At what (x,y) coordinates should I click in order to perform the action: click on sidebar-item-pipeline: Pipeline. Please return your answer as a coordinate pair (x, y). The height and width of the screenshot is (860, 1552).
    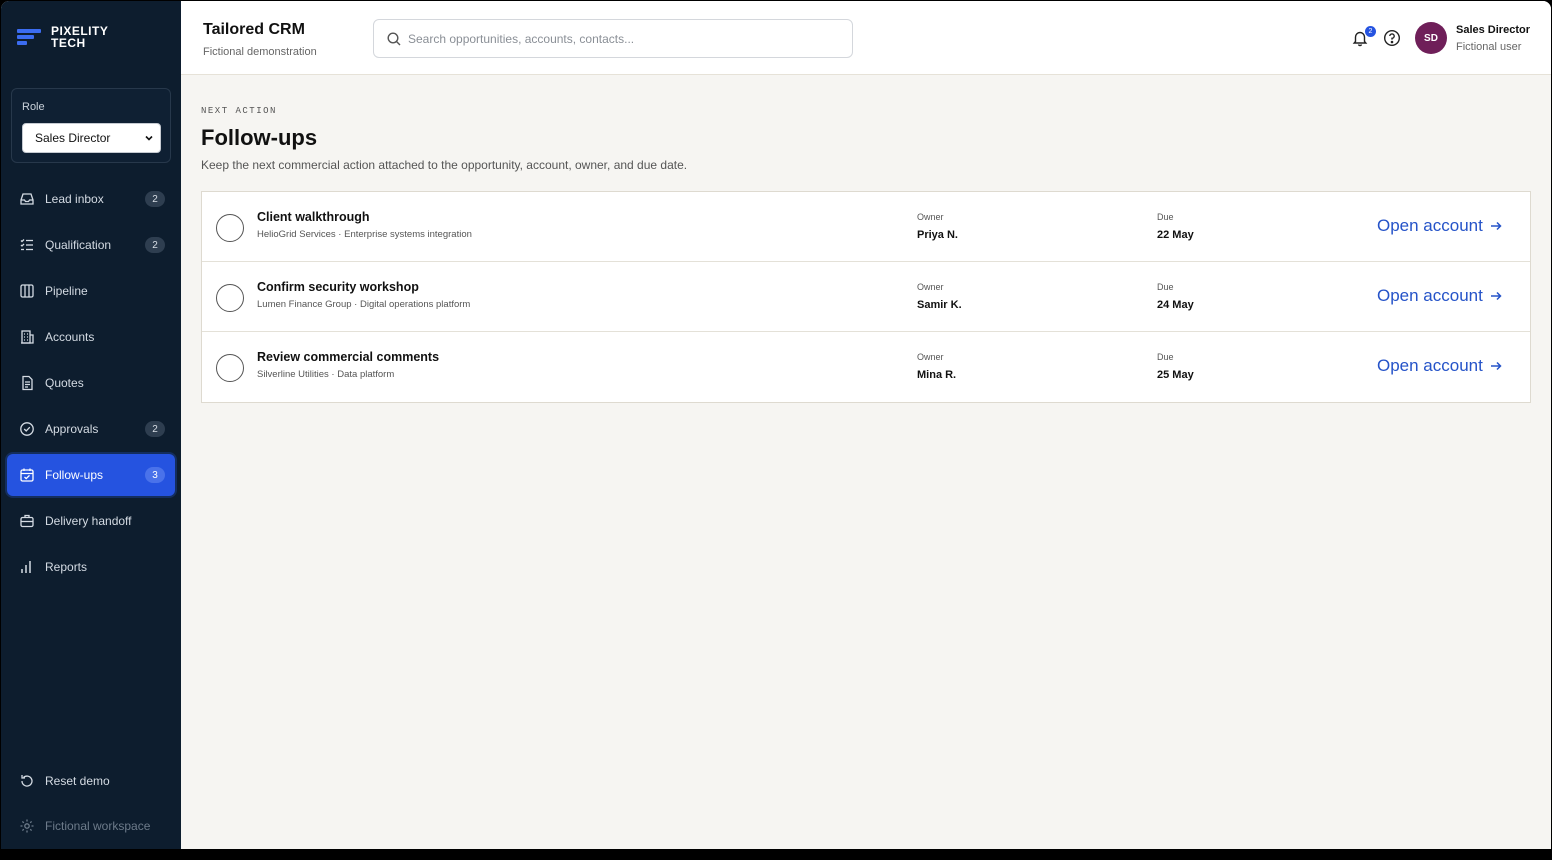
    Looking at the image, I should click on (91, 291).